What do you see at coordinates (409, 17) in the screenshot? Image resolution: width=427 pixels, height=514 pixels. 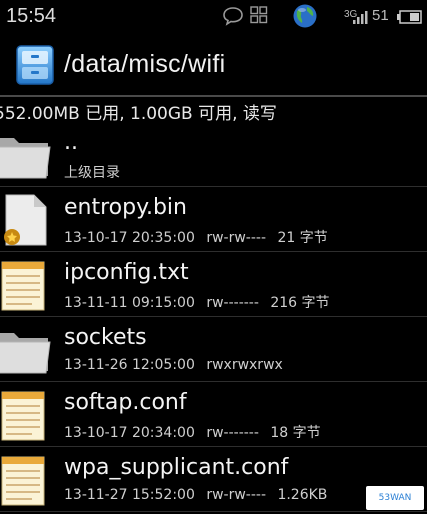 I see `battery-icon` at bounding box center [409, 17].